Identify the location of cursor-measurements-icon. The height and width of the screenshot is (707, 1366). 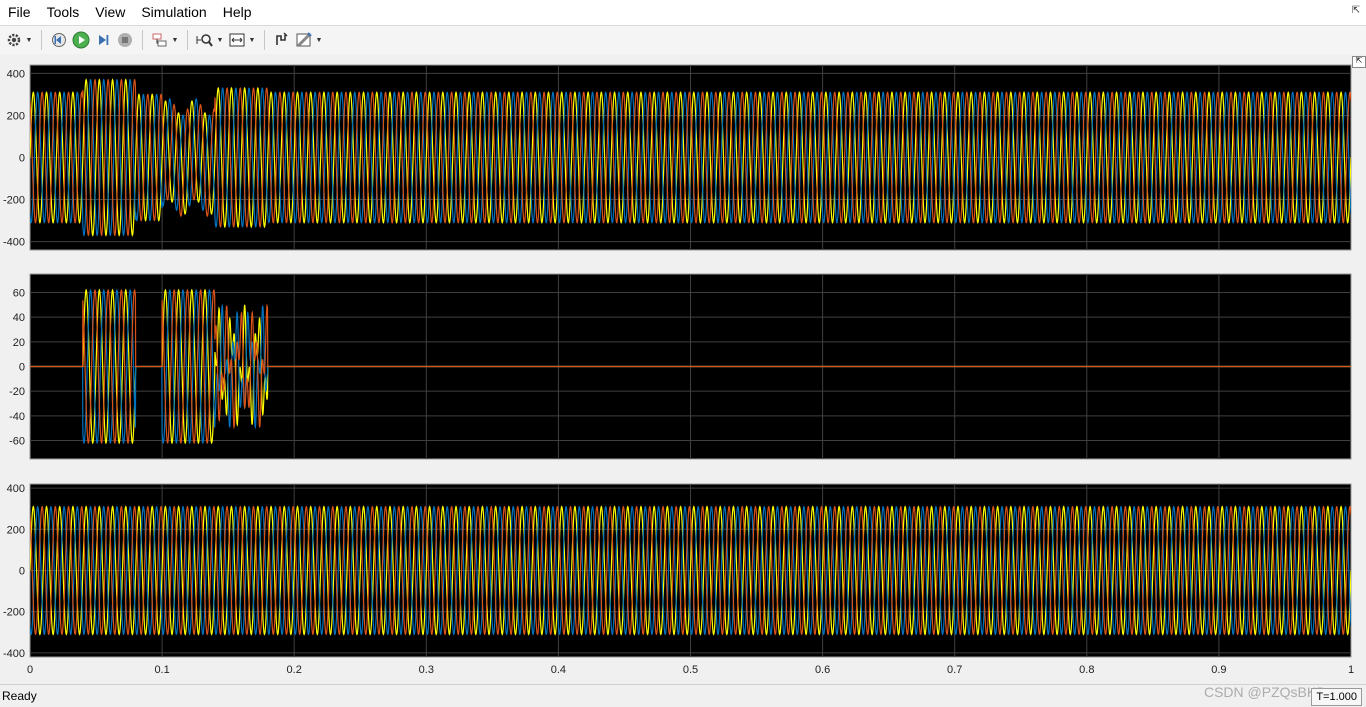
(304, 40).